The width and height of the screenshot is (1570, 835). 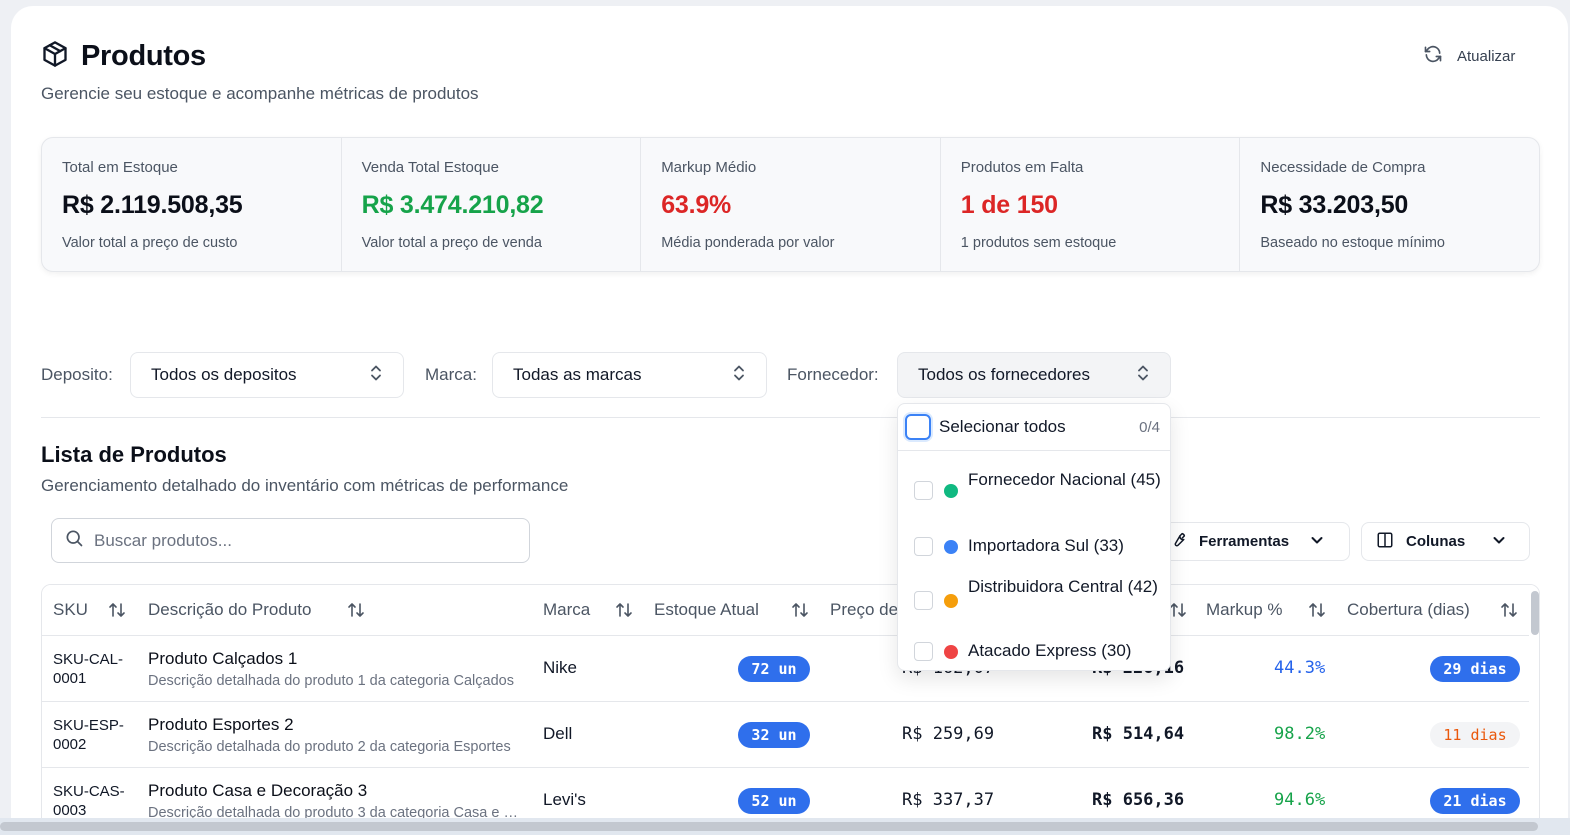 I want to click on sku-cell: SKU-CAS-0003, so click(x=89, y=800).